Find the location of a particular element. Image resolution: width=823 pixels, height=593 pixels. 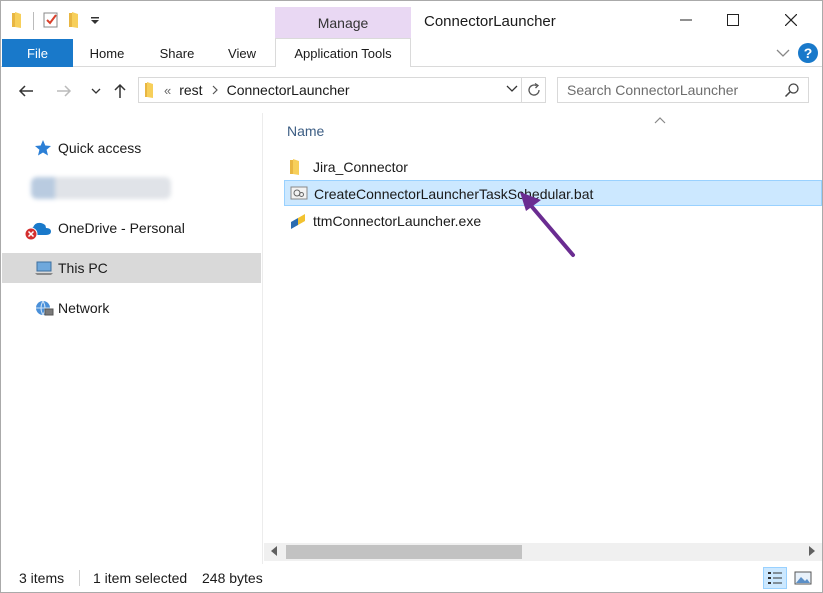

large-icons-view-icon is located at coordinates (803, 578).